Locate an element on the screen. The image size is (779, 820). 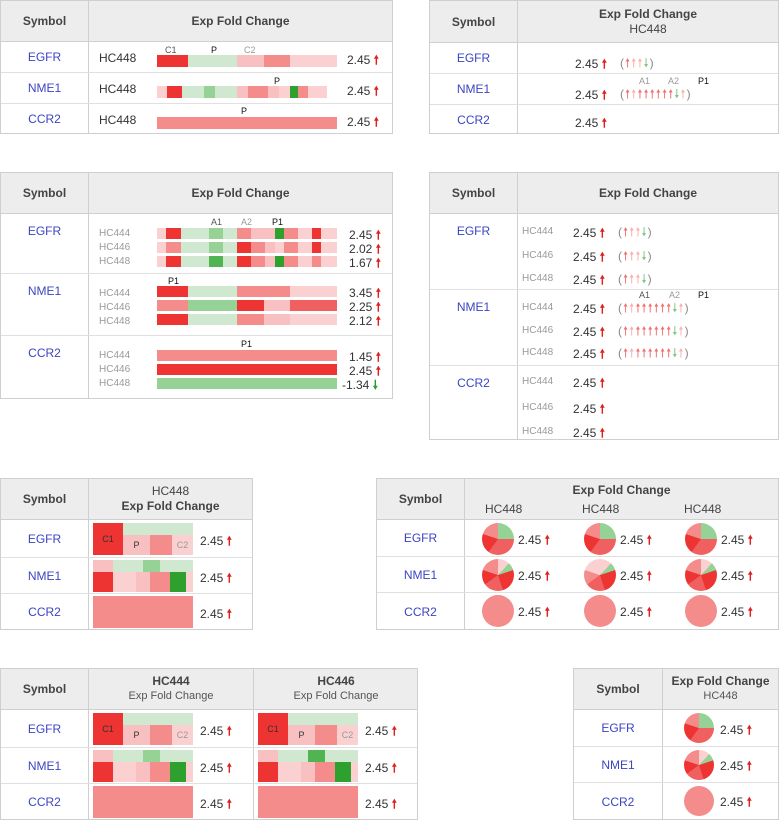
table-header: Symbol Exp Fold Change HC448 HC448 HC448 is located at coordinates (577, 499).